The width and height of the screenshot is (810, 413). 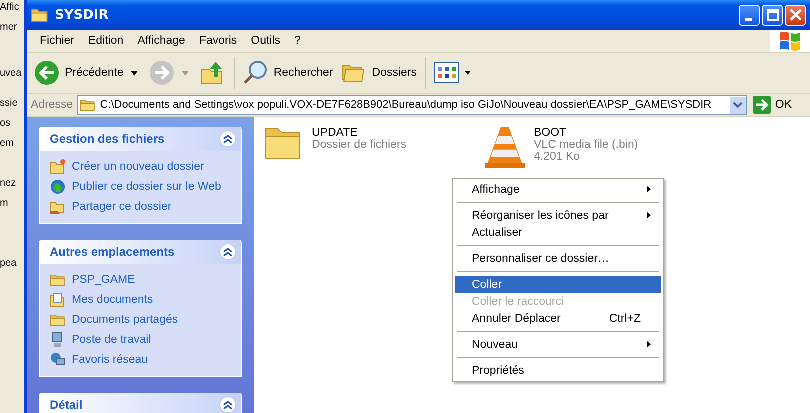 What do you see at coordinates (255, 73) in the screenshot?
I see `search-icon` at bounding box center [255, 73].